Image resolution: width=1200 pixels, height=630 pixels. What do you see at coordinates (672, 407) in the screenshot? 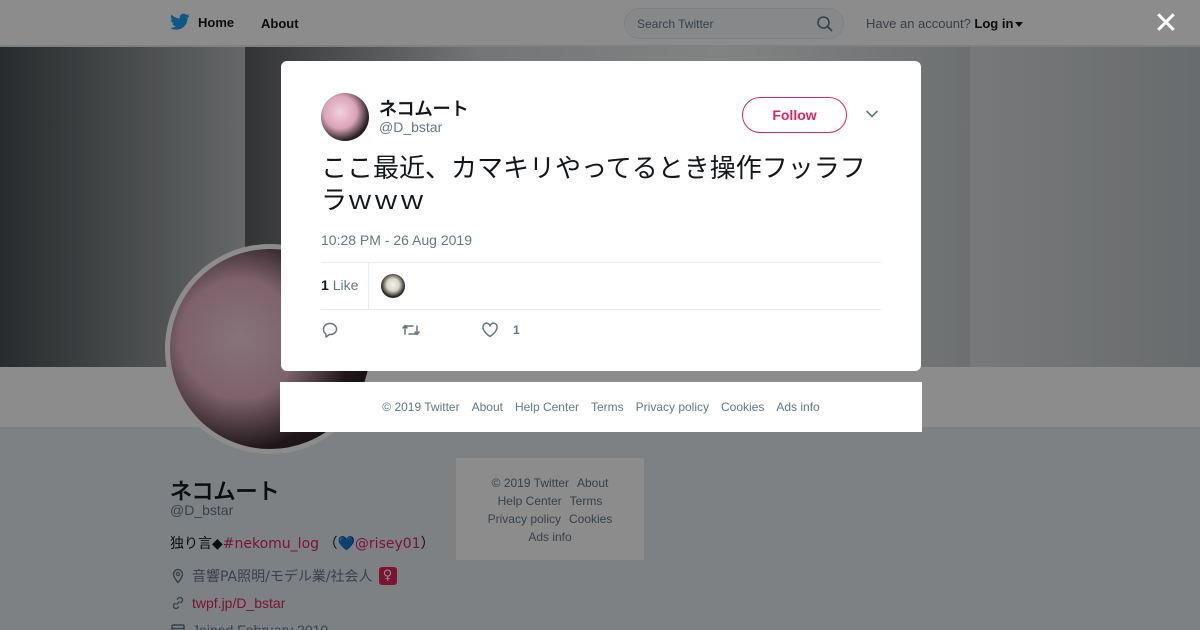
I see `footer-privacy-link: Privacy policy` at bounding box center [672, 407].